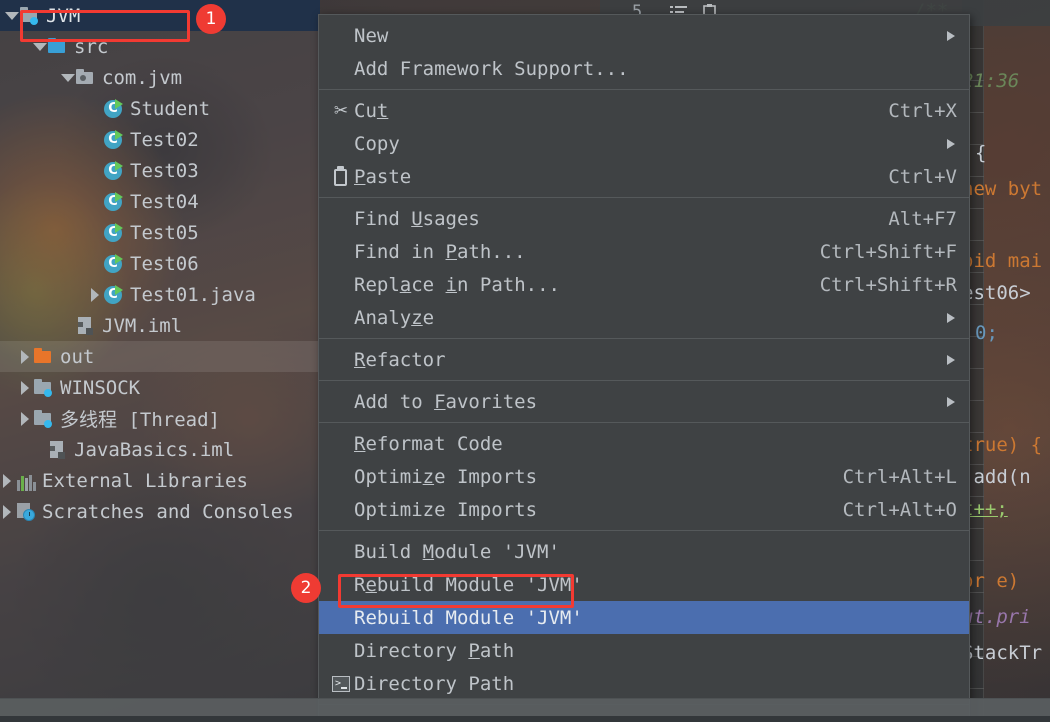  What do you see at coordinates (644, 317) in the screenshot?
I see `menu-item-analyze: Analyze` at bounding box center [644, 317].